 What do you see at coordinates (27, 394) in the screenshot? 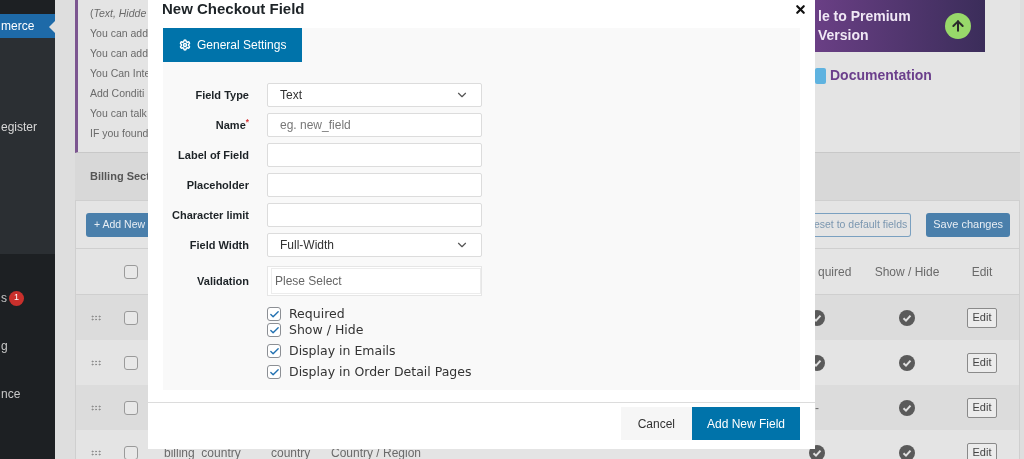
I see `sidebar-item: nce` at bounding box center [27, 394].